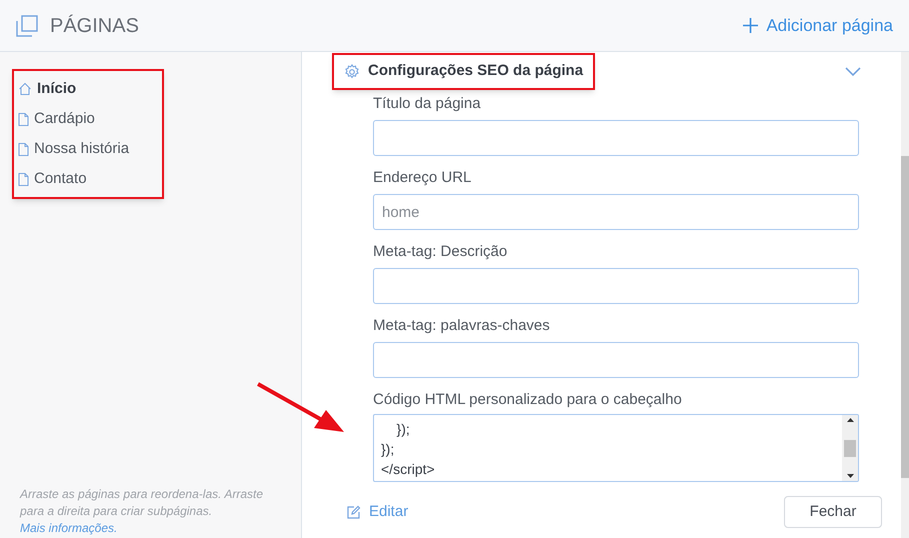  What do you see at coordinates (94, 26) in the screenshot?
I see `page-title: PÁGINAS` at bounding box center [94, 26].